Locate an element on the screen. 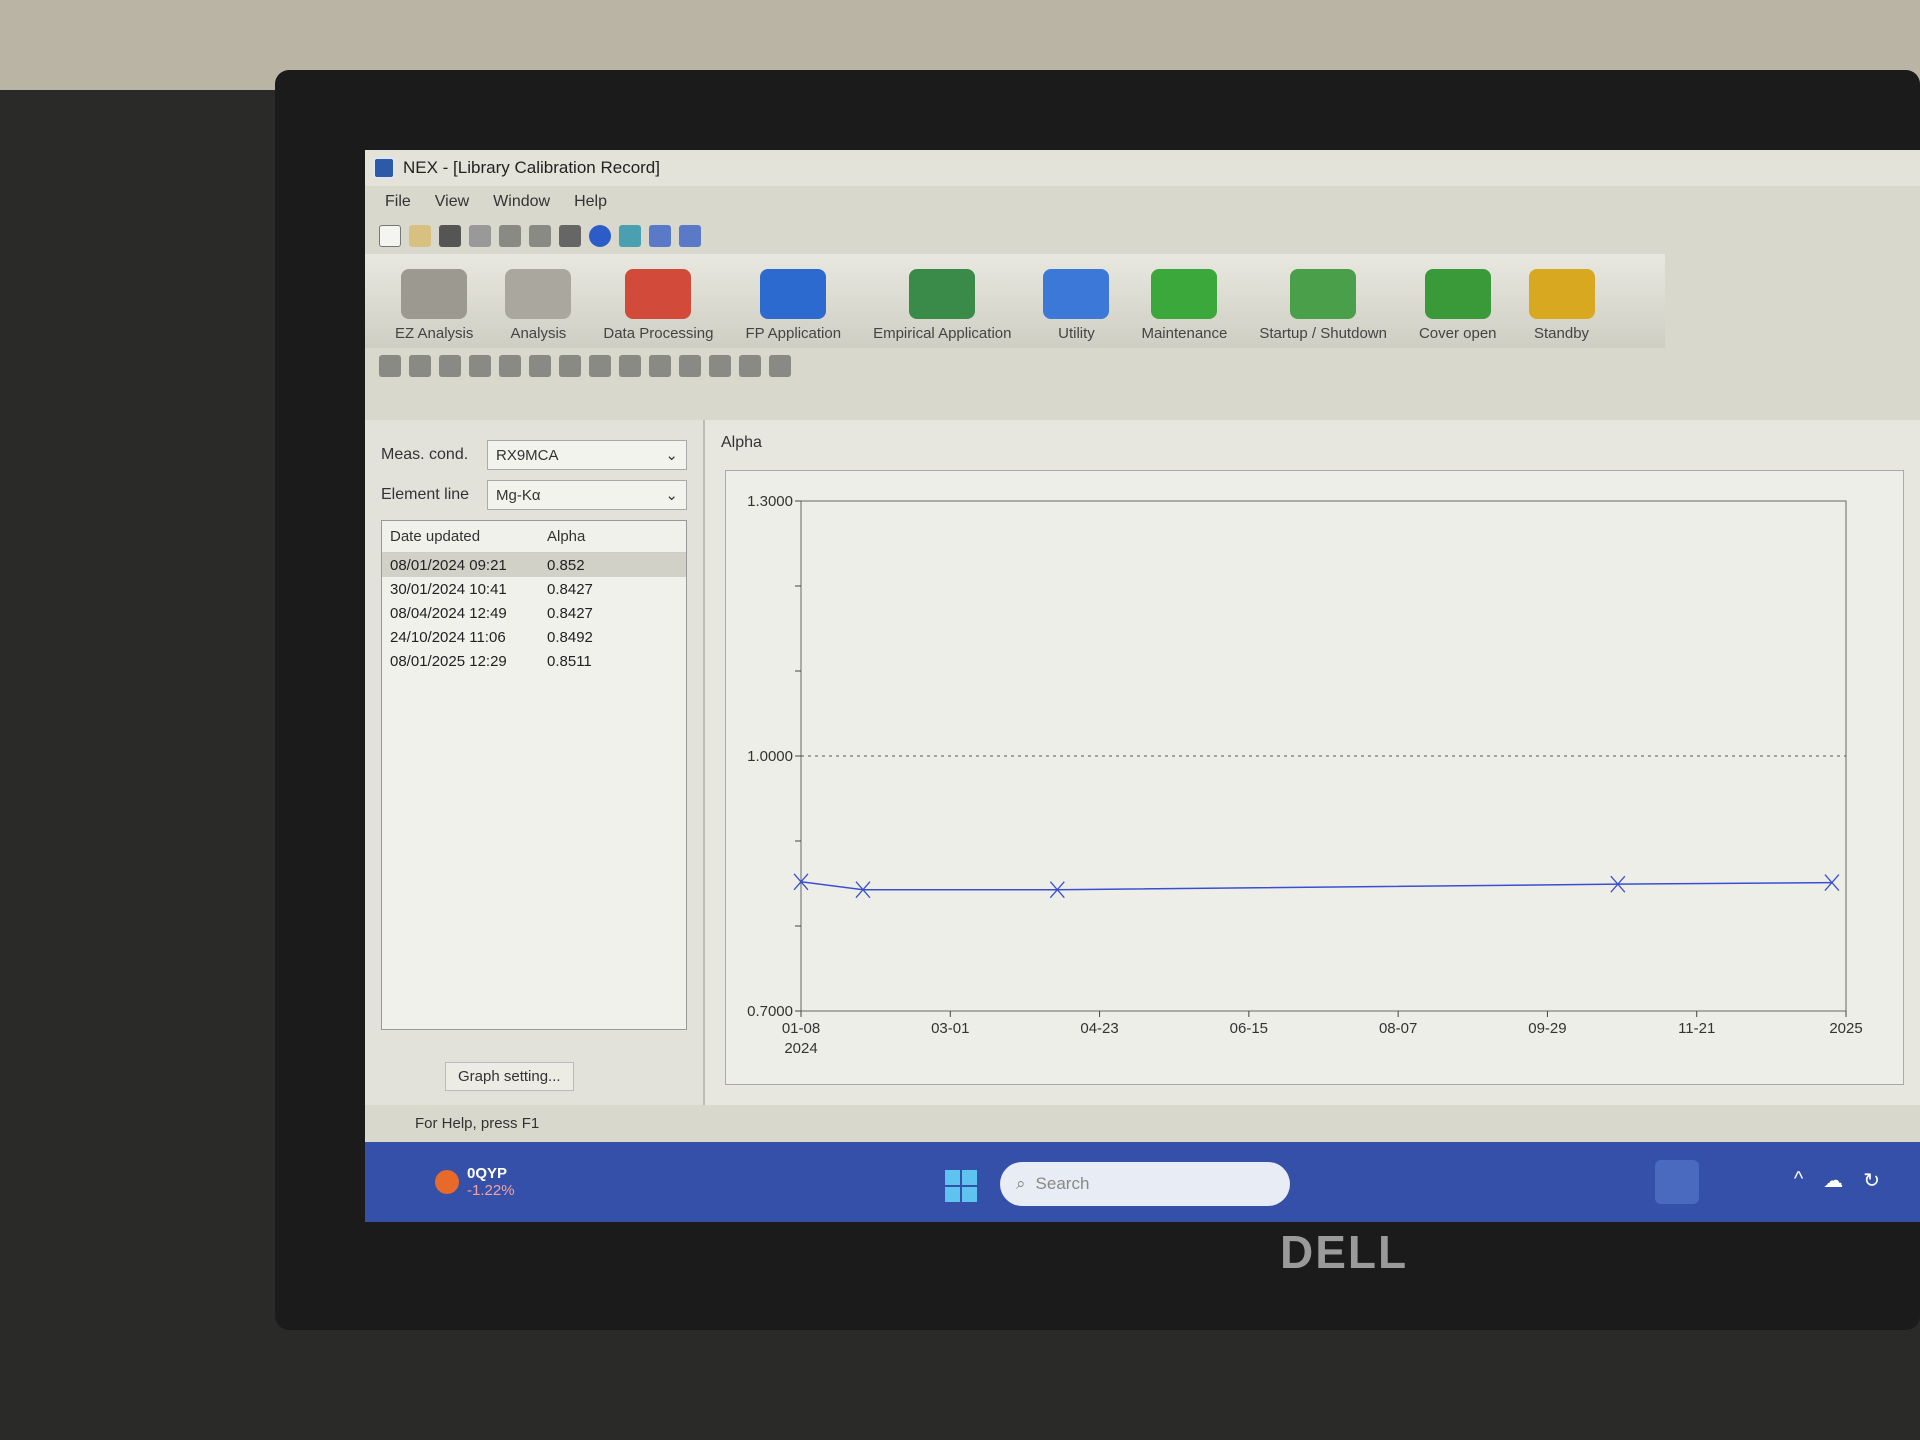 The width and height of the screenshot is (1920, 1440). meas-cond-select: RX9MCA ⌄ is located at coordinates (587, 455).